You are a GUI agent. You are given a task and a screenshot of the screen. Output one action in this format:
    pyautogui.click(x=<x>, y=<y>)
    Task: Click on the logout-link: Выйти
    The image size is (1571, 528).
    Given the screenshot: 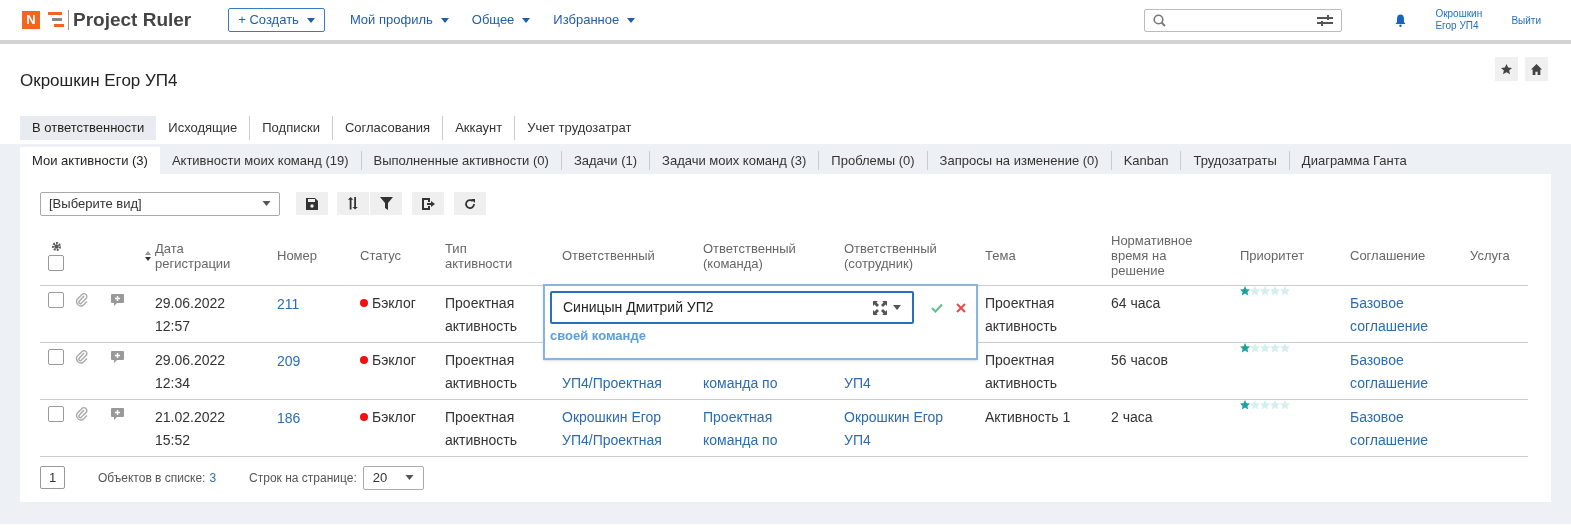 What is the action you would take?
    pyautogui.click(x=1526, y=20)
    